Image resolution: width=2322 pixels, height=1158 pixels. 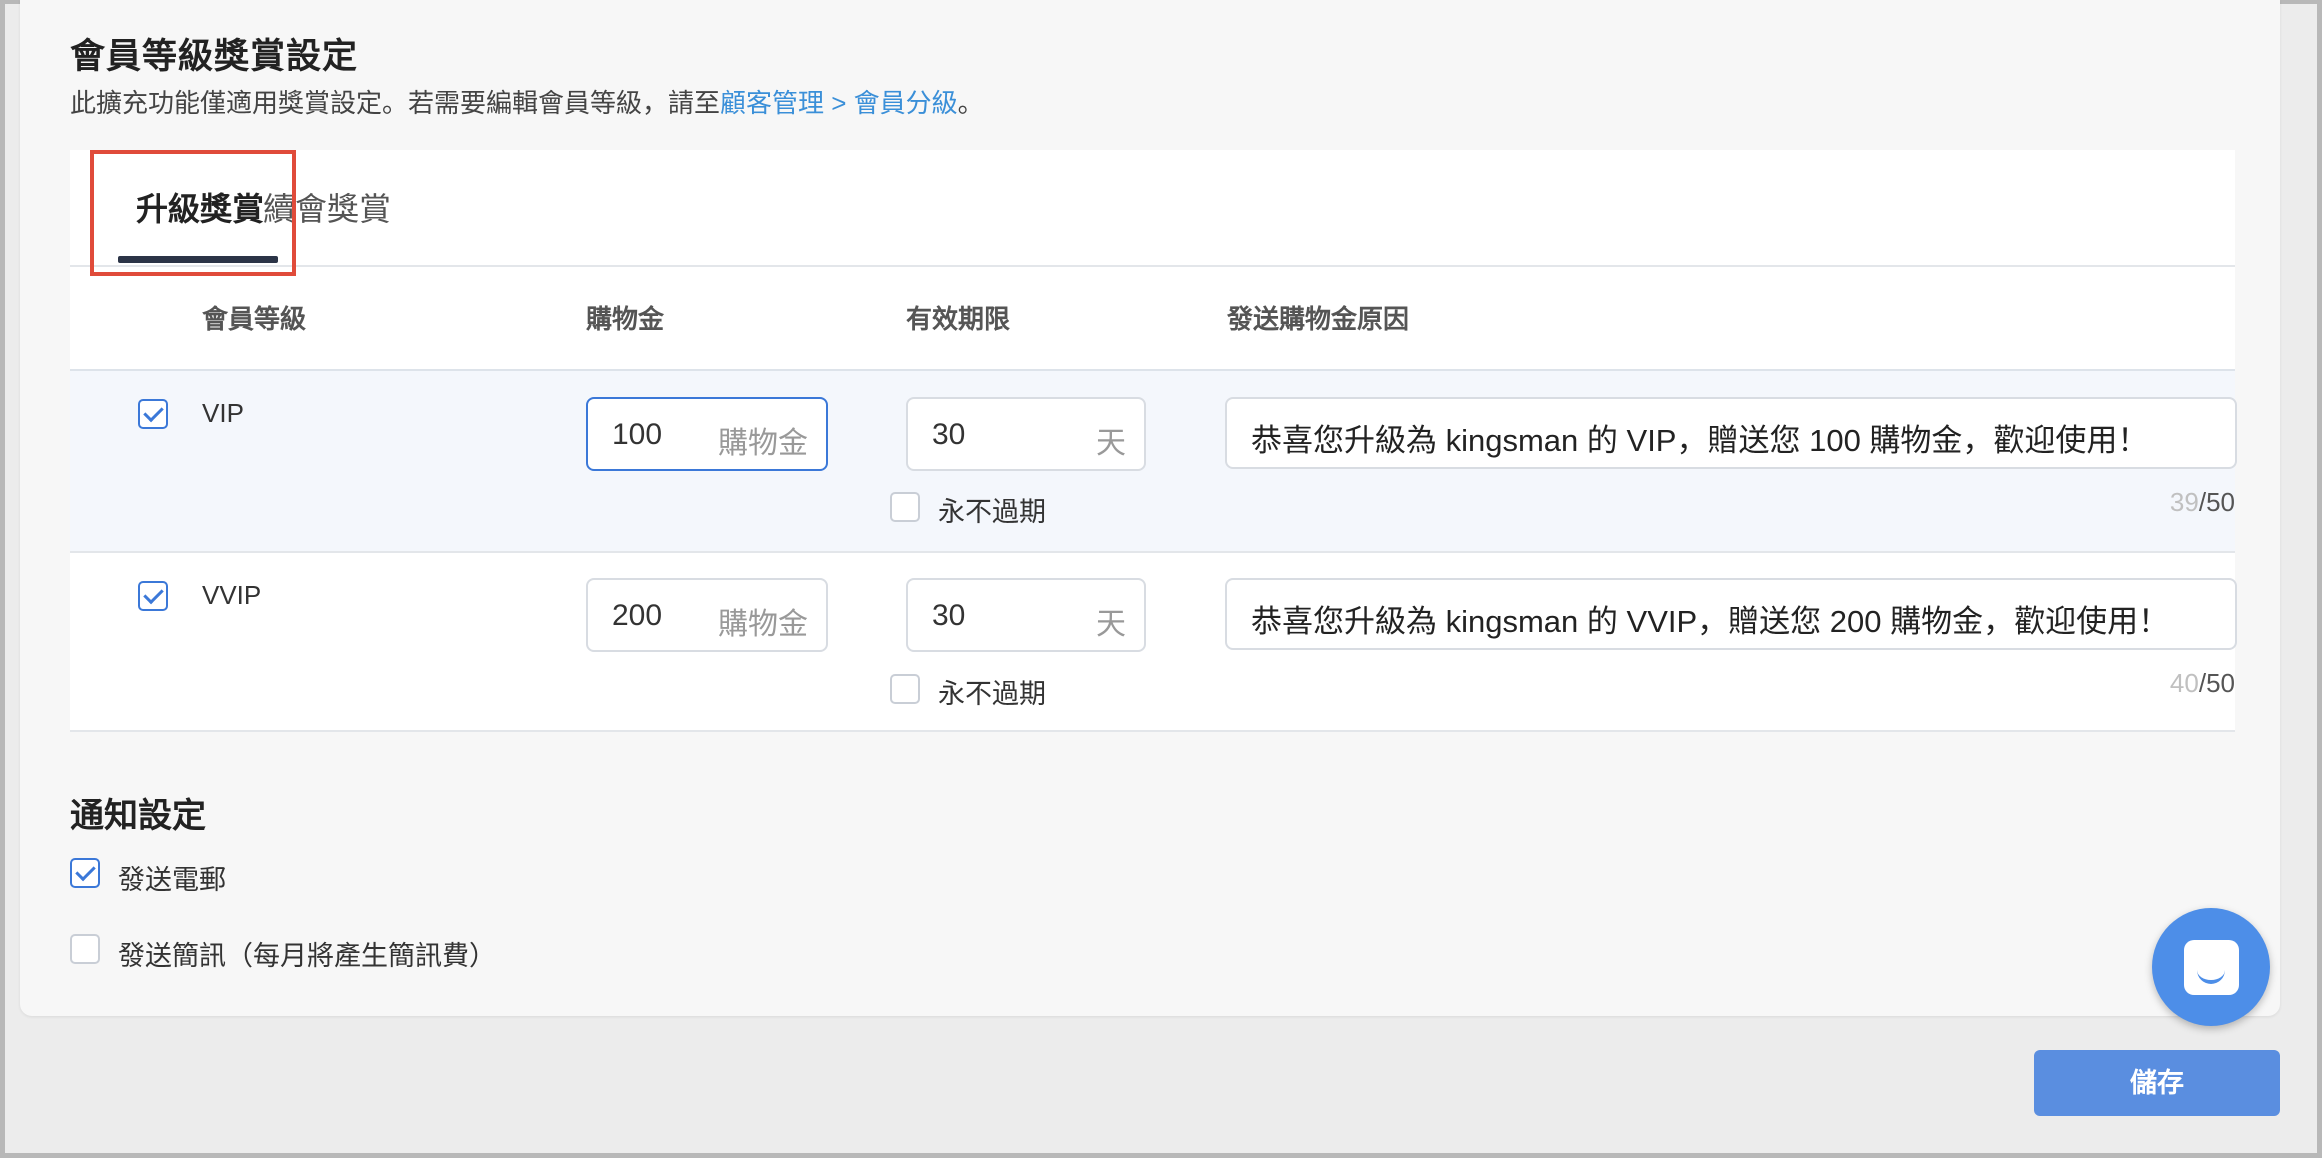 I want to click on char-count-used: 40, so click(x=2184, y=683).